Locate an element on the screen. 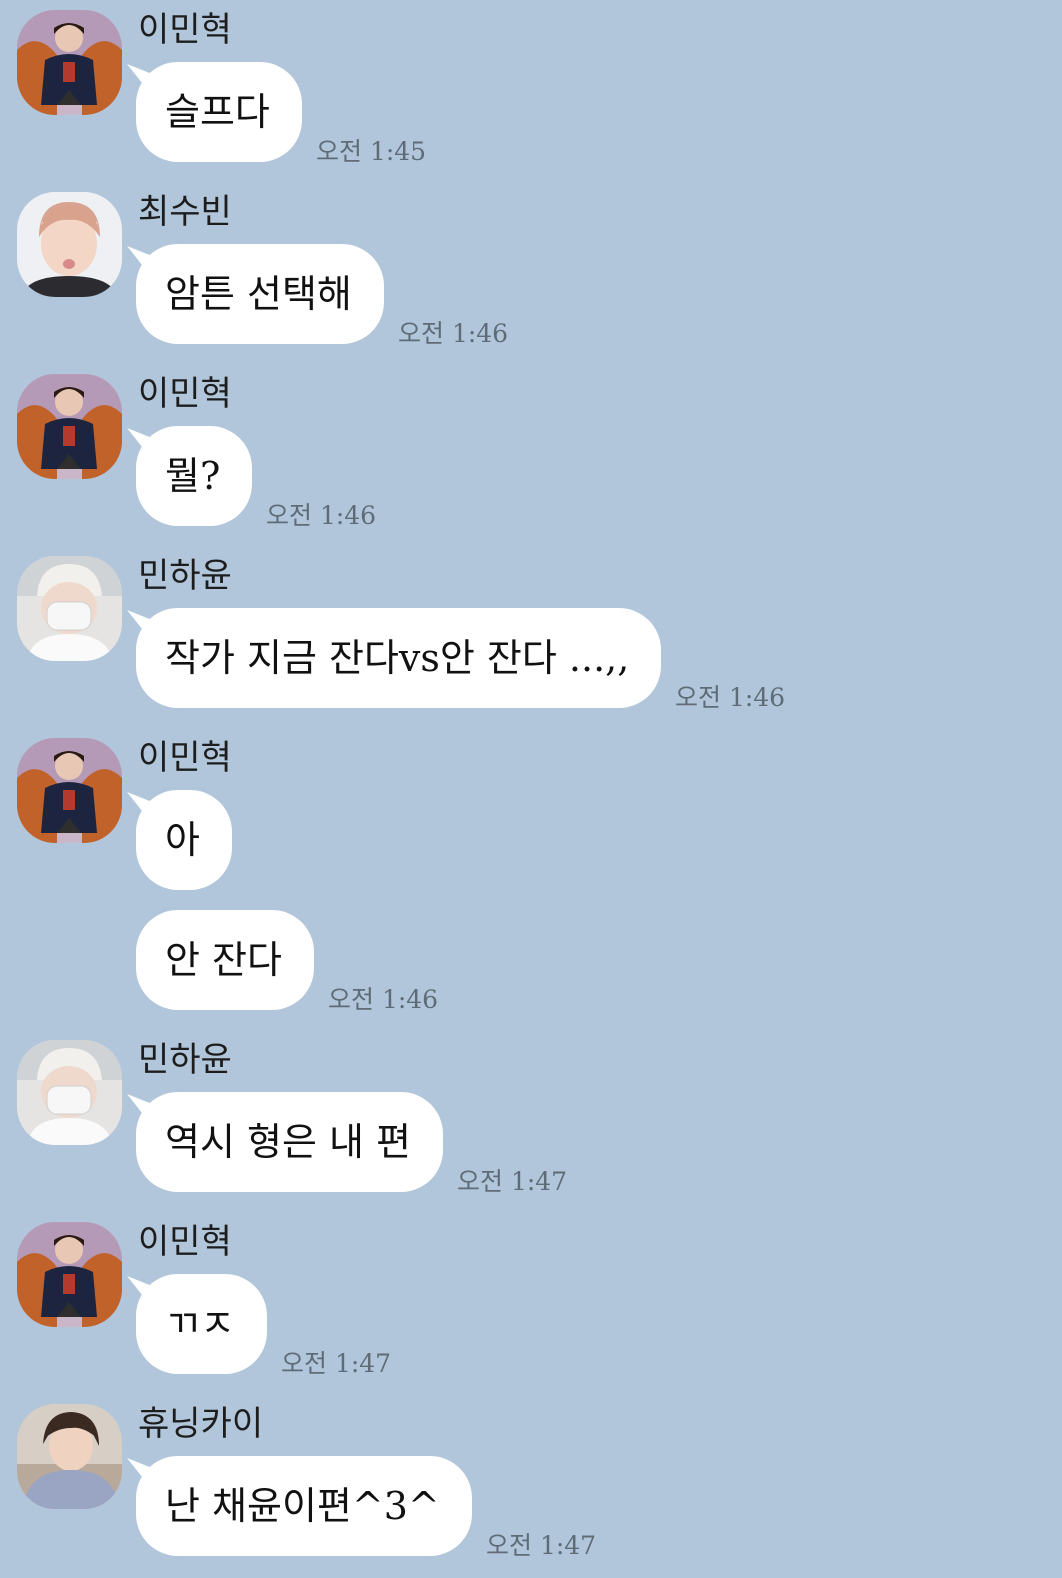  message-row: 난 채윤이편^3^ 오전 1:47 is located at coordinates (366, 1508).